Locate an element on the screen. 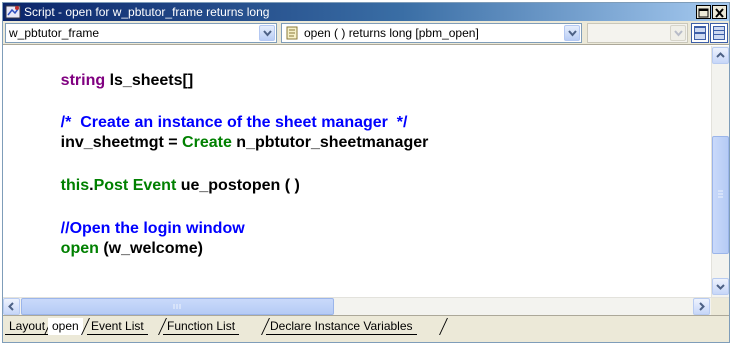 The height and width of the screenshot is (345, 733). maximize-icon is located at coordinates (703, 13).